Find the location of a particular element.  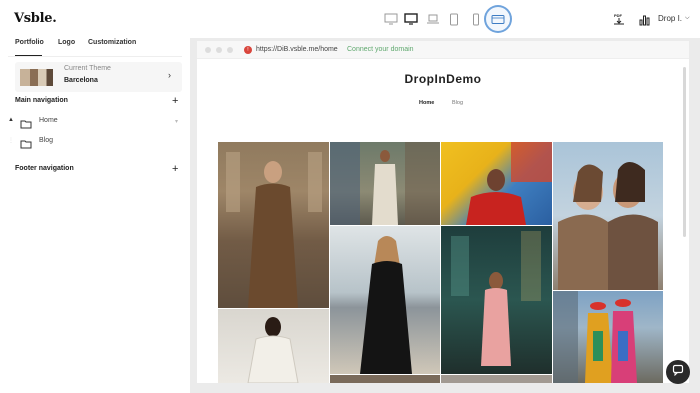

stats-icon is located at coordinates (644, 22).